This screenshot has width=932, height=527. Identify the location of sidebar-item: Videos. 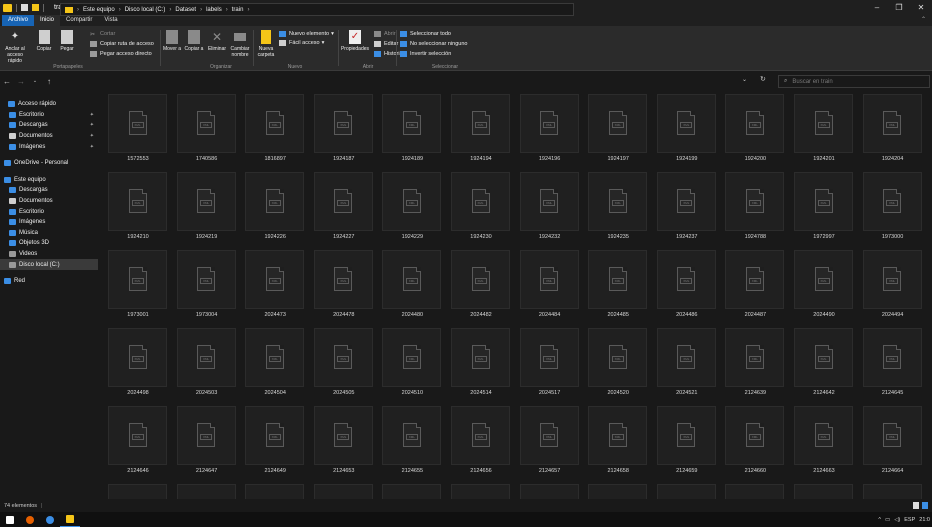
(49, 254).